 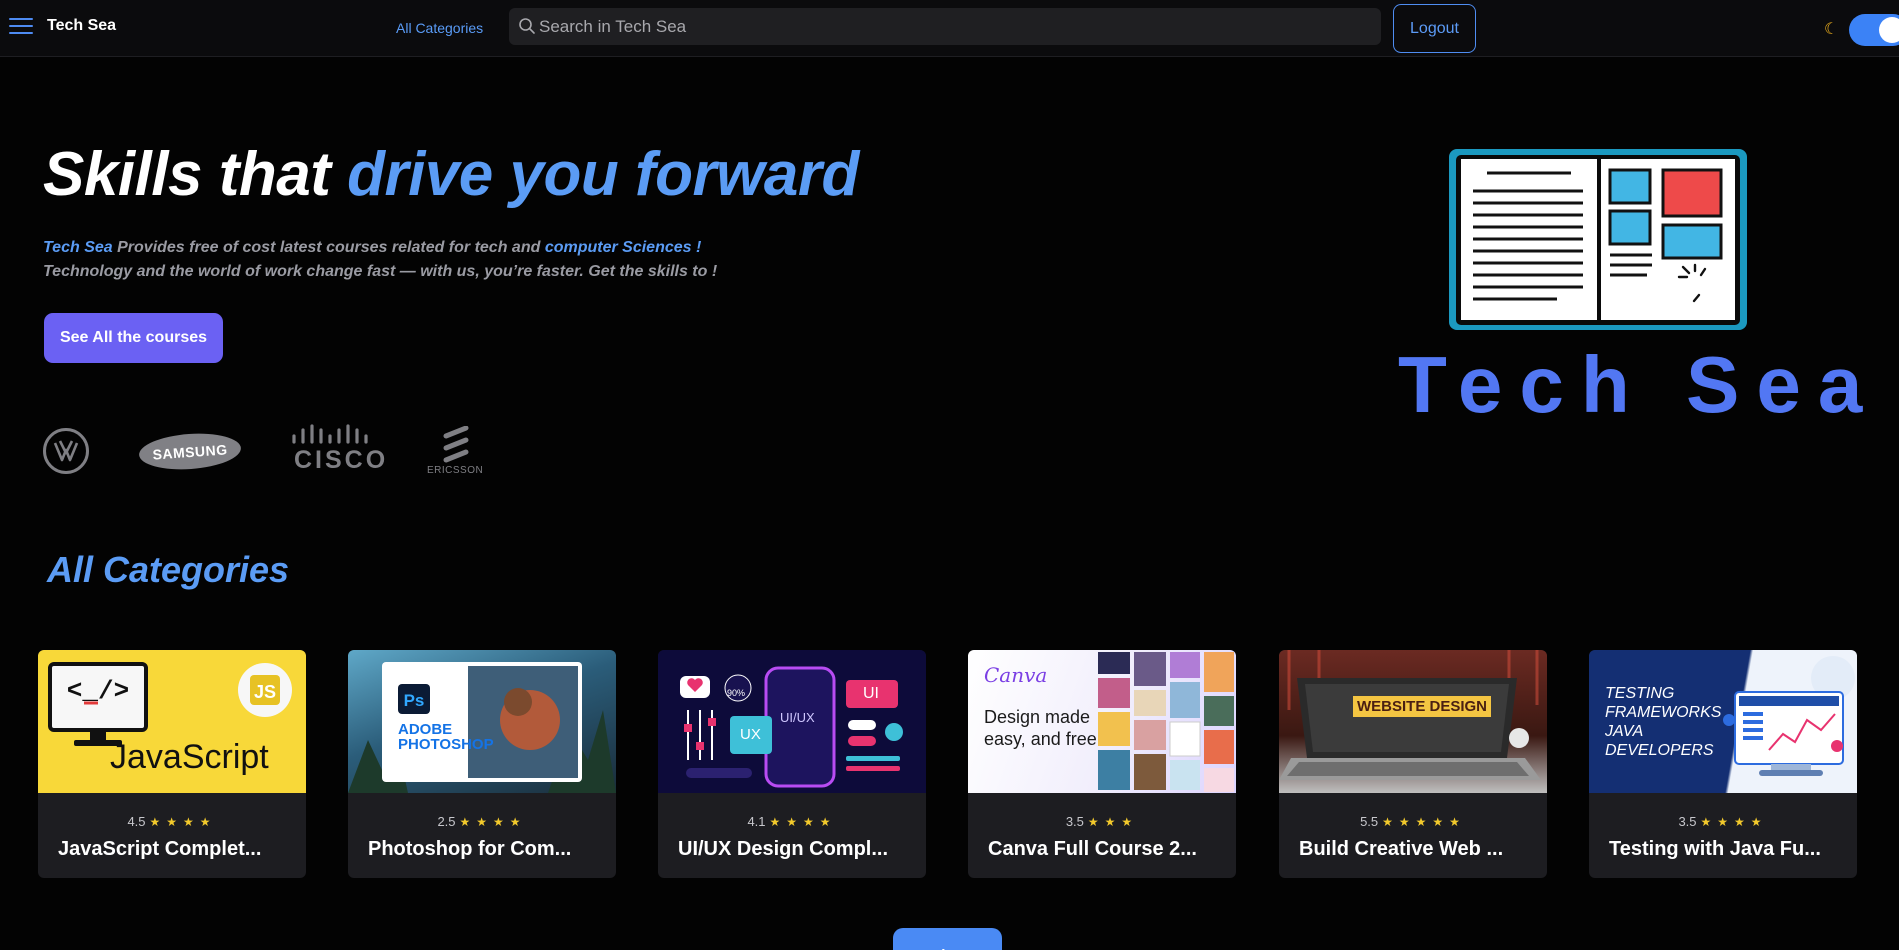 I want to click on course-thumbnail: Ps ADOBE PHOTOSHOP, so click(x=482, y=721).